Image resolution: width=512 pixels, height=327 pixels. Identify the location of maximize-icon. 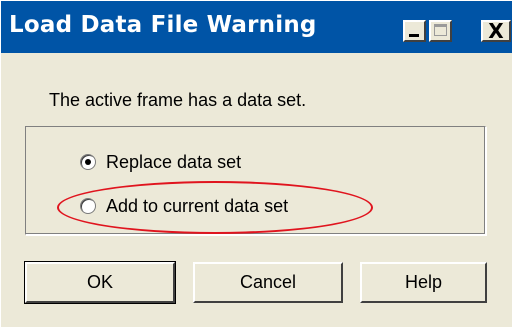
(440, 30).